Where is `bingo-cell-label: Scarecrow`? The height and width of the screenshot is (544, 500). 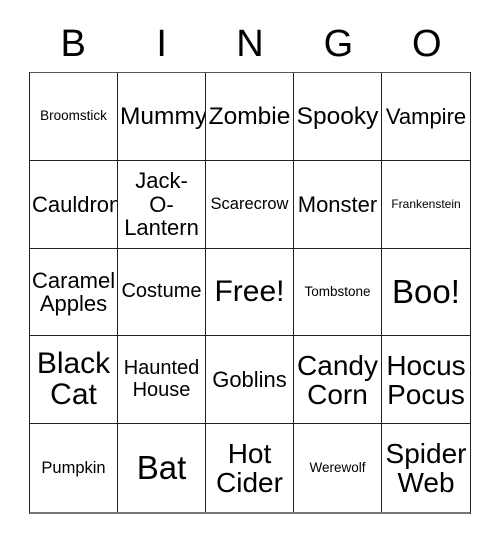
bingo-cell-label: Scarecrow is located at coordinates (249, 204).